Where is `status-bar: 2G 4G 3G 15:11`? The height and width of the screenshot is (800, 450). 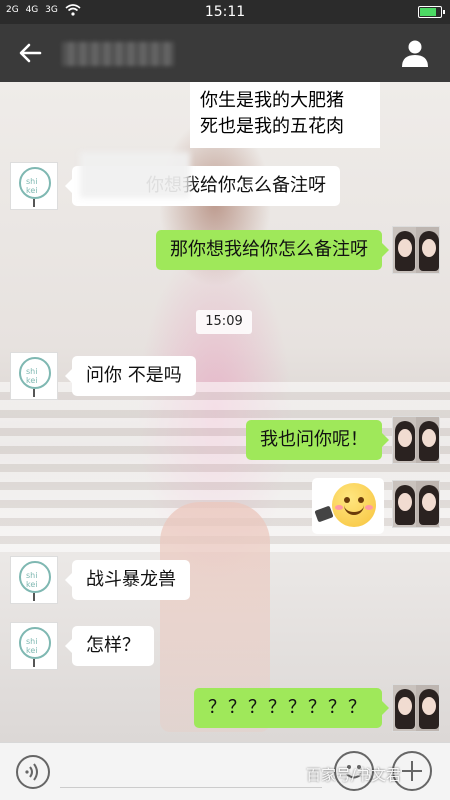 status-bar: 2G 4G 3G 15:11 is located at coordinates (225, 12).